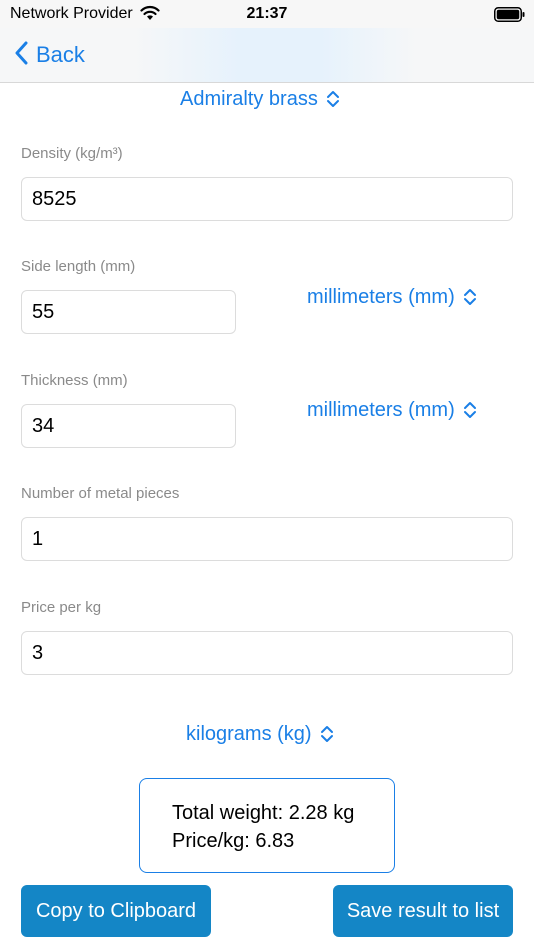  I want to click on side-length-input, so click(128, 312).